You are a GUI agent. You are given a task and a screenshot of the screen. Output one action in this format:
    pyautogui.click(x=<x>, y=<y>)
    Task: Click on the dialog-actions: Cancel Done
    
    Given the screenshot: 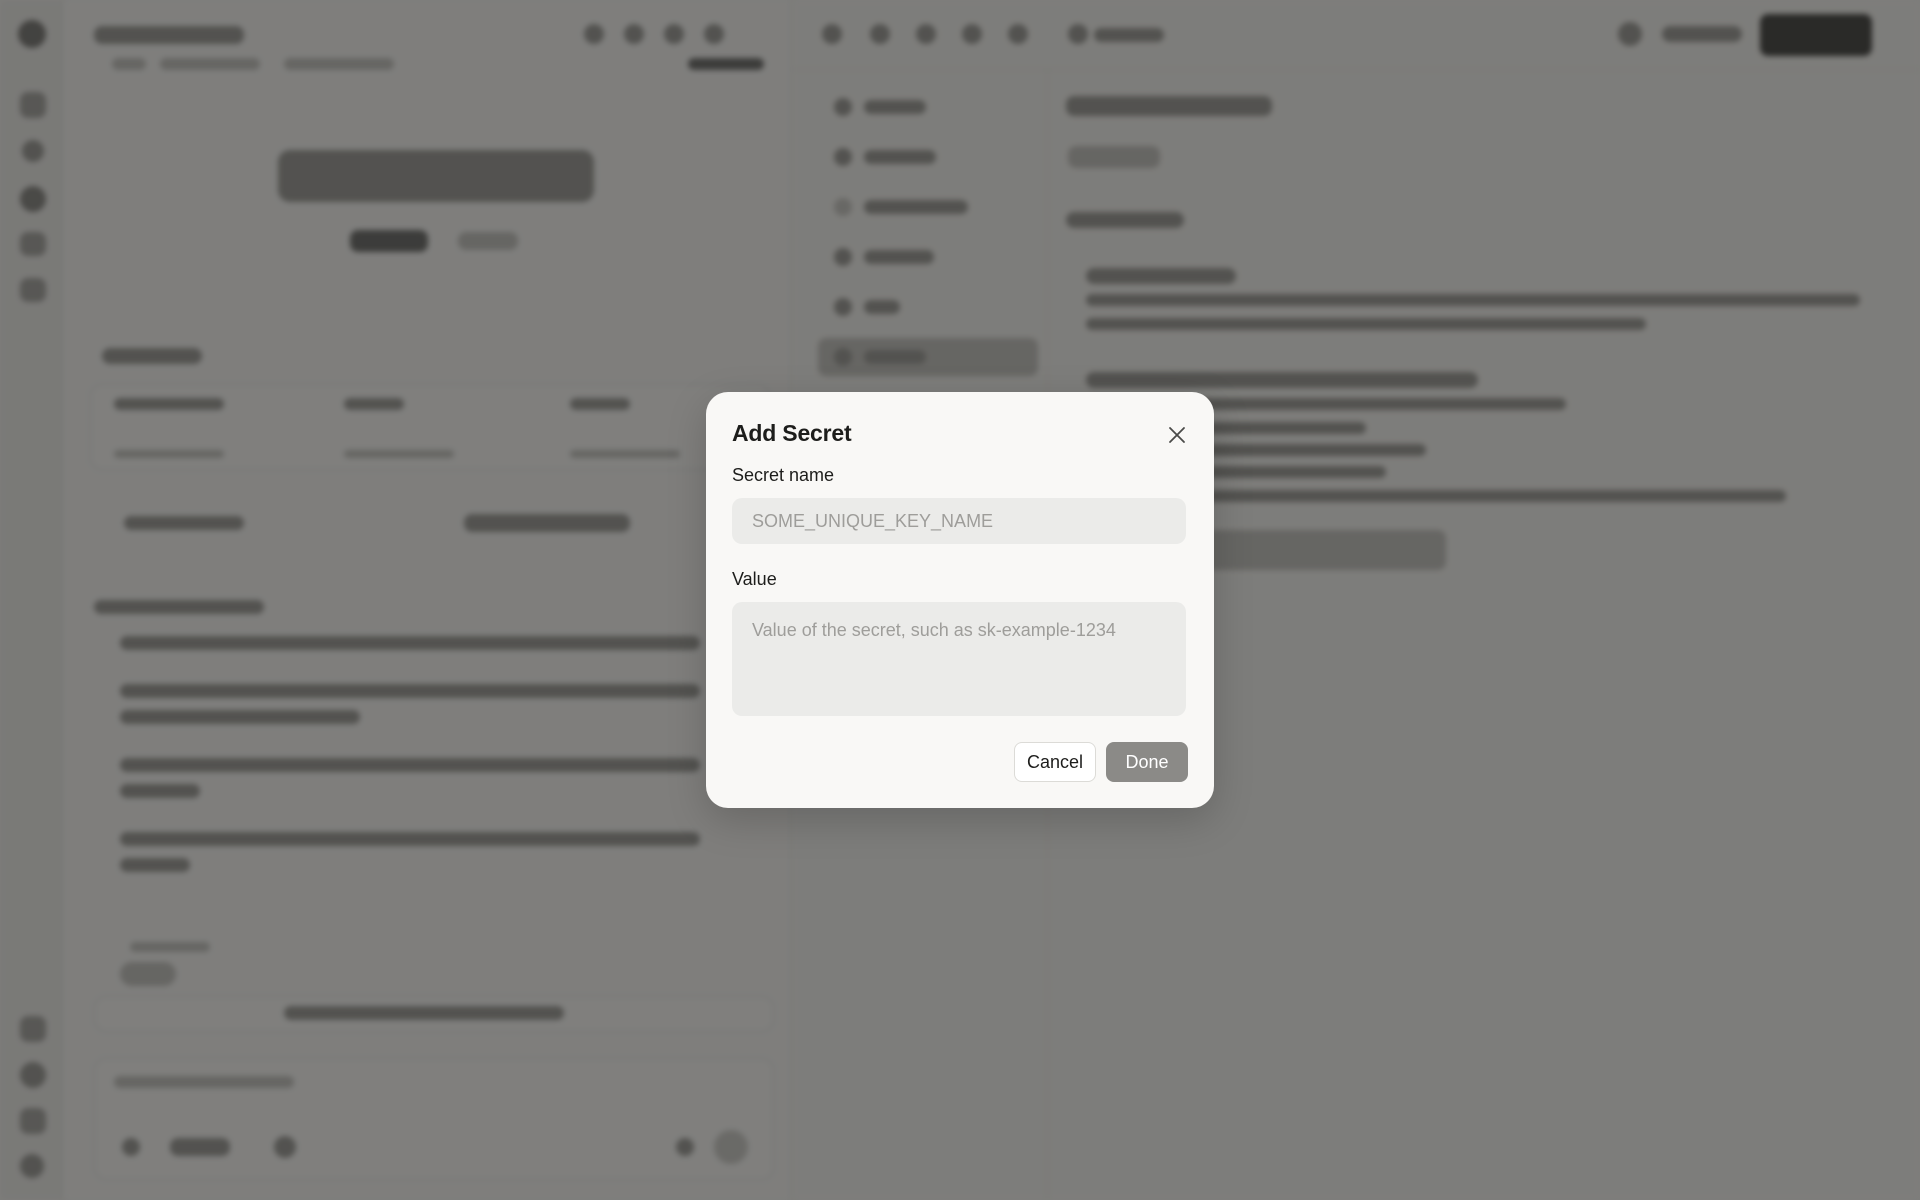 What is the action you would take?
    pyautogui.click(x=1101, y=762)
    